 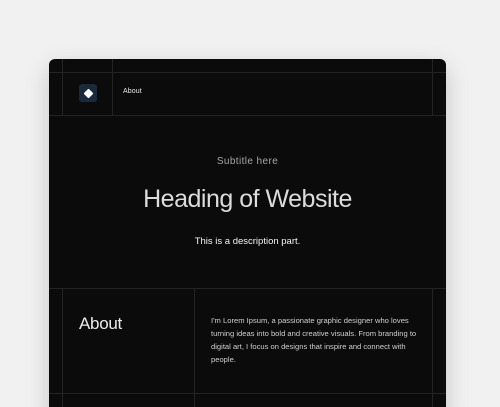 What do you see at coordinates (194, 347) in the screenshot?
I see `grid-line-vertical-about-divider` at bounding box center [194, 347].